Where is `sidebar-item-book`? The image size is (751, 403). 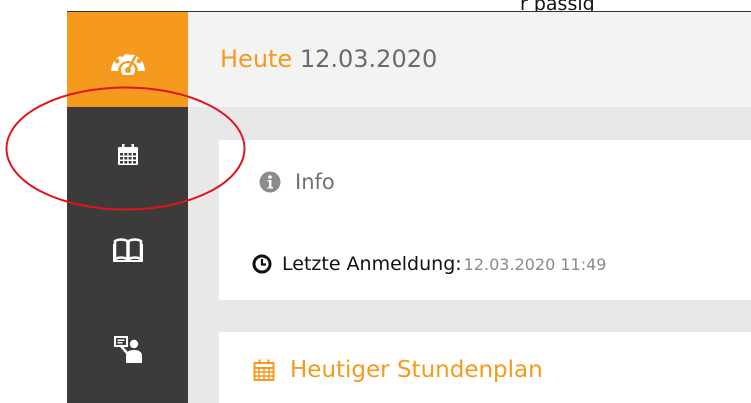 sidebar-item-book is located at coordinates (127, 249).